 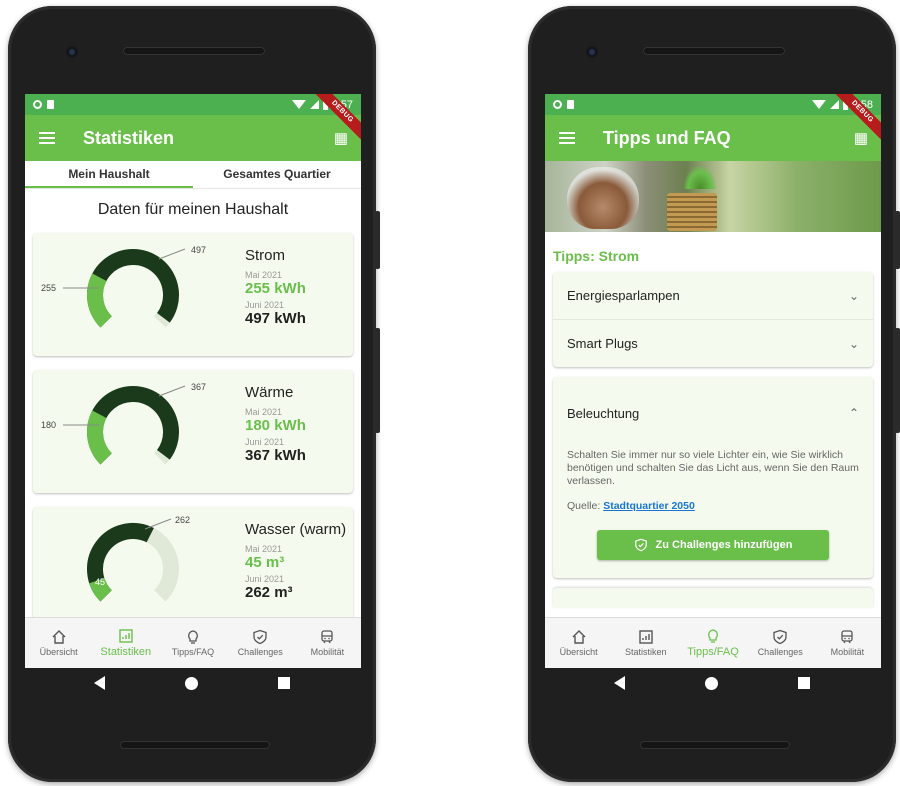 What do you see at coordinates (100, 437) in the screenshot?
I see `gauge-arc-mai` at bounding box center [100, 437].